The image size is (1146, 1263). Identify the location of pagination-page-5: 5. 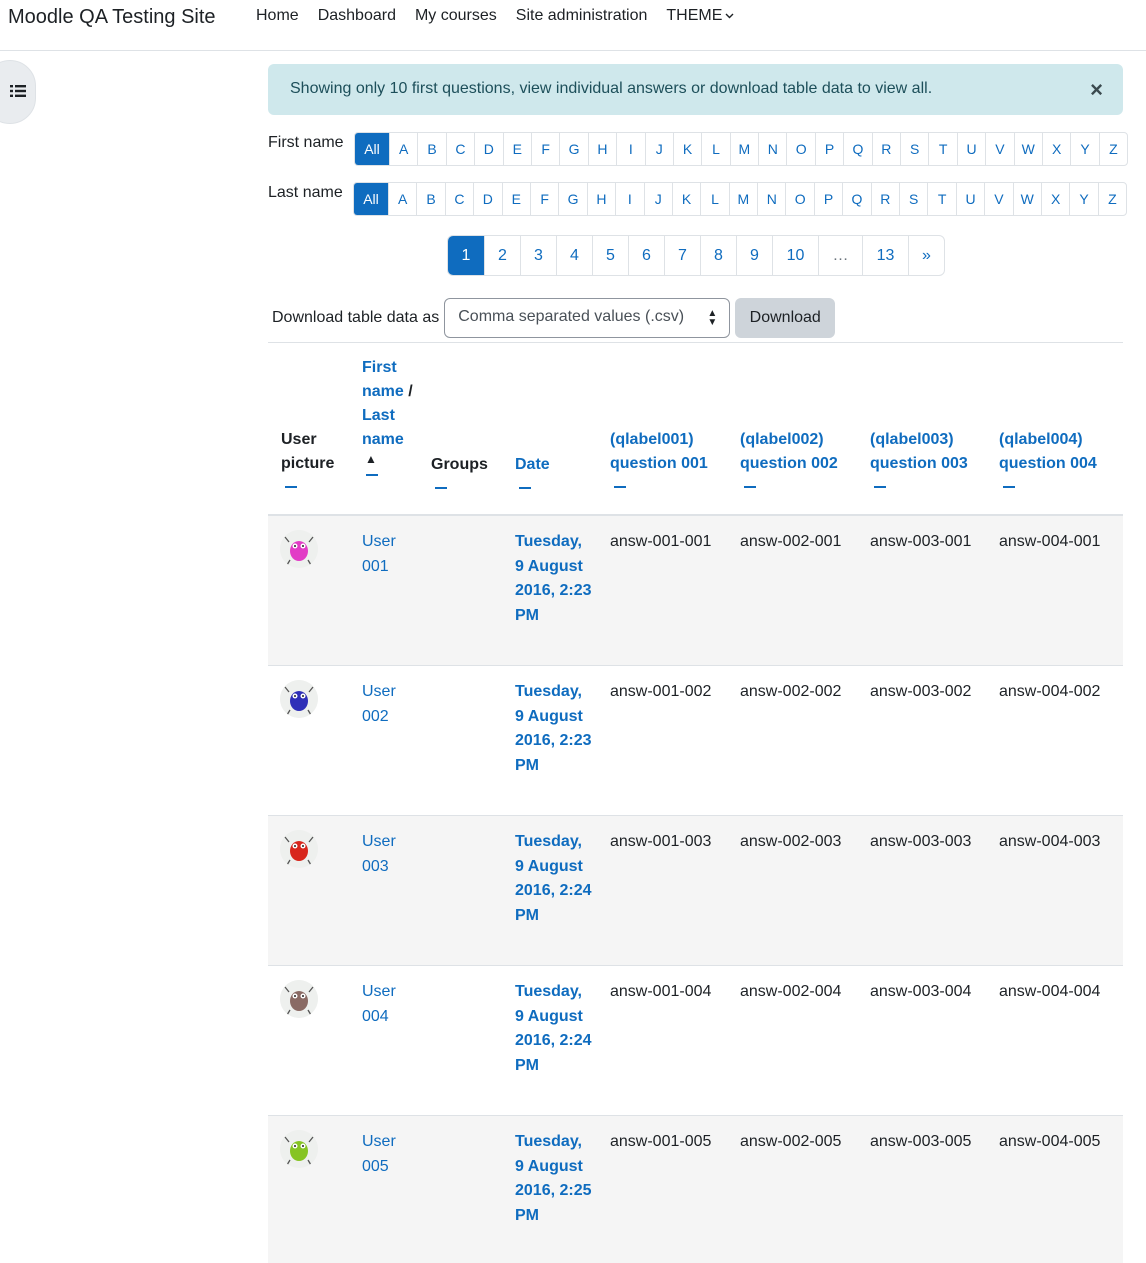
(610, 255).